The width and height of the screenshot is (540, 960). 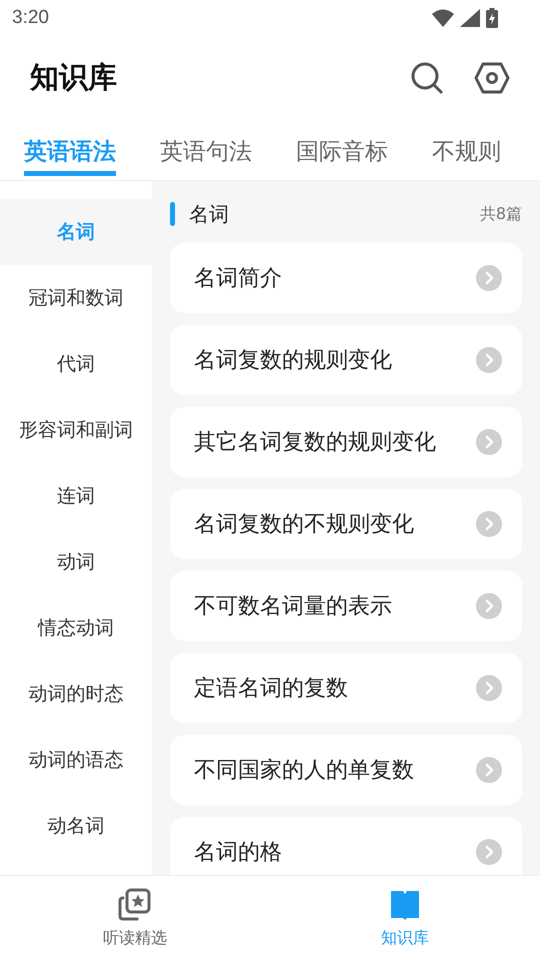 I want to click on sidebar-item: 冠词和数词, so click(x=76, y=298).